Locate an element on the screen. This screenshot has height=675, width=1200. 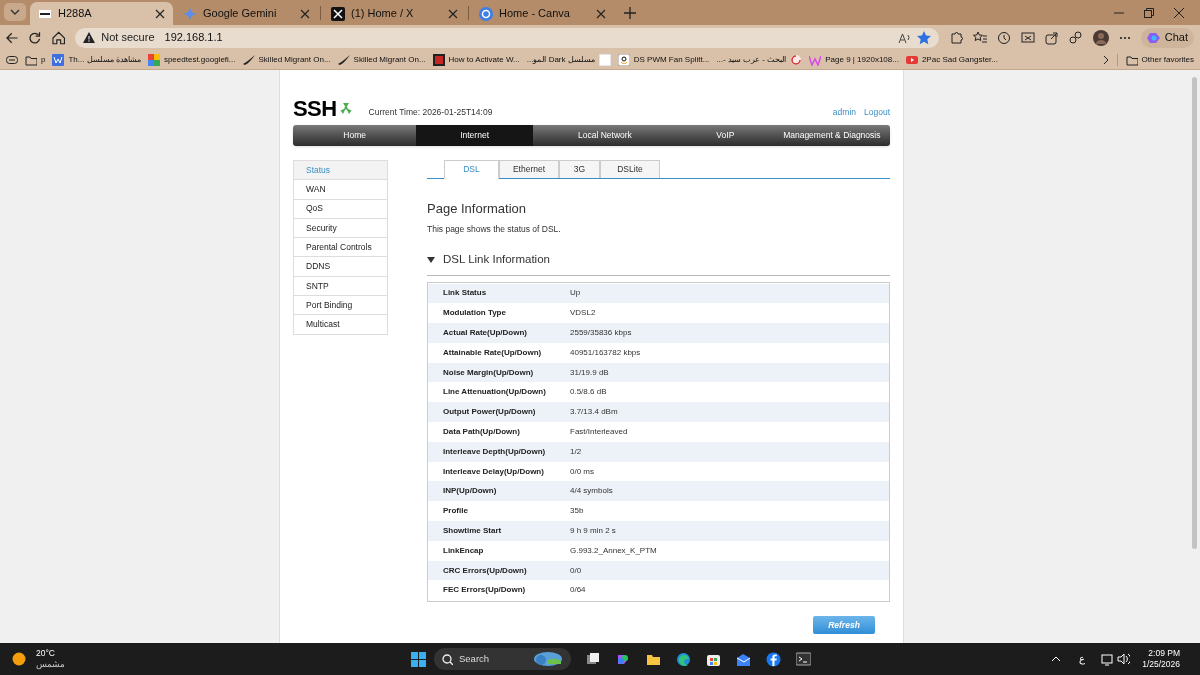
restore-icon is located at coordinates (1149, 13).